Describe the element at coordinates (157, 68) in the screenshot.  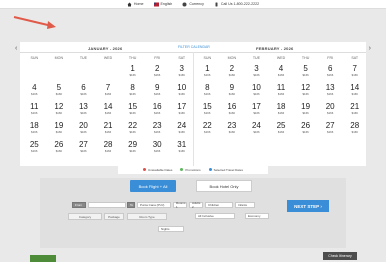
I see `day-number: 2` at that location.